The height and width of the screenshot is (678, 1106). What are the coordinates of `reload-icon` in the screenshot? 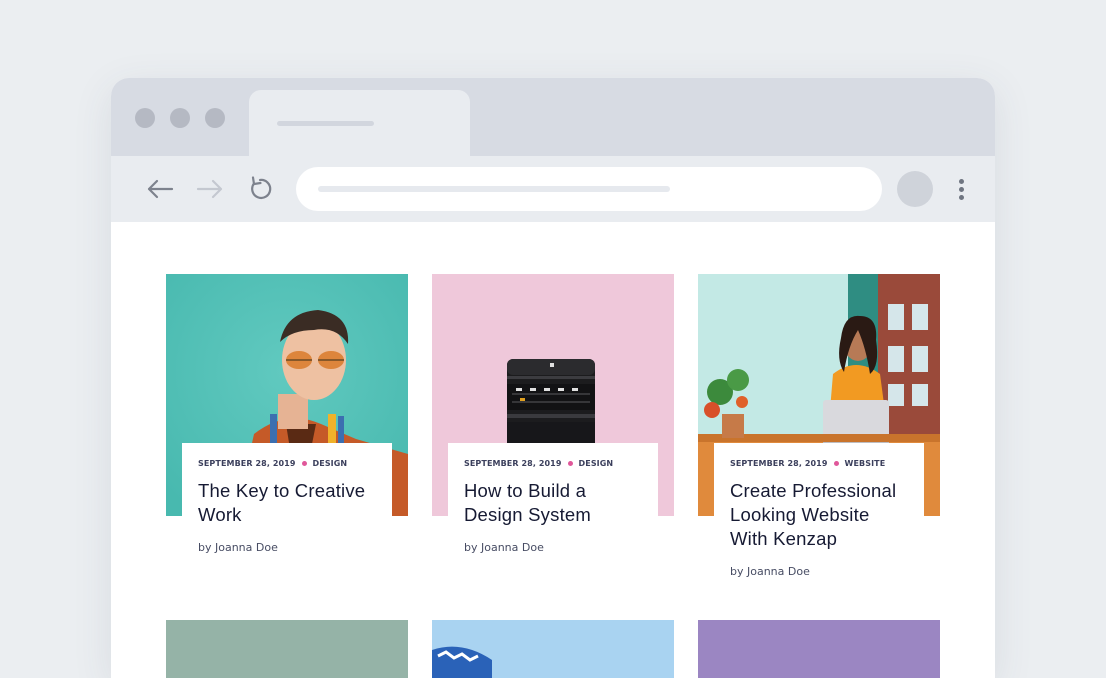 It's located at (261, 188).